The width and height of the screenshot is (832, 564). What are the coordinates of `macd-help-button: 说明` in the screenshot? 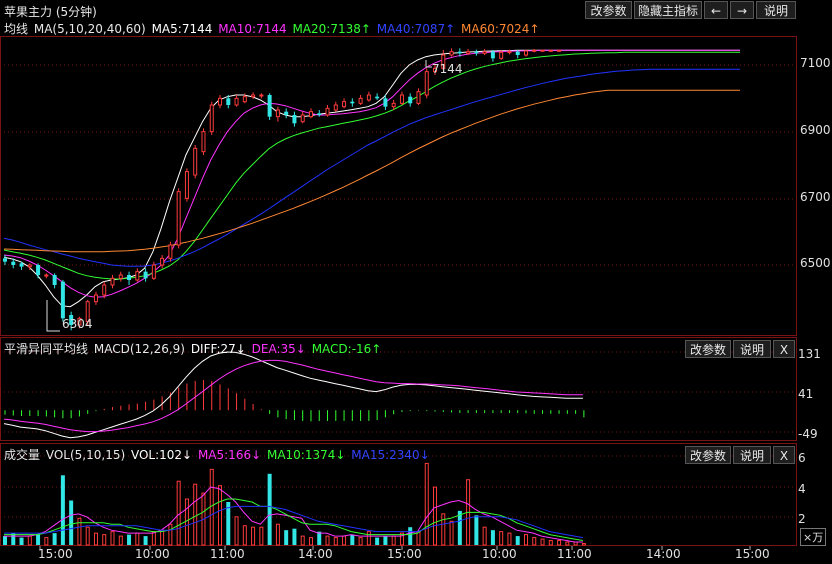 It's located at (752, 349).